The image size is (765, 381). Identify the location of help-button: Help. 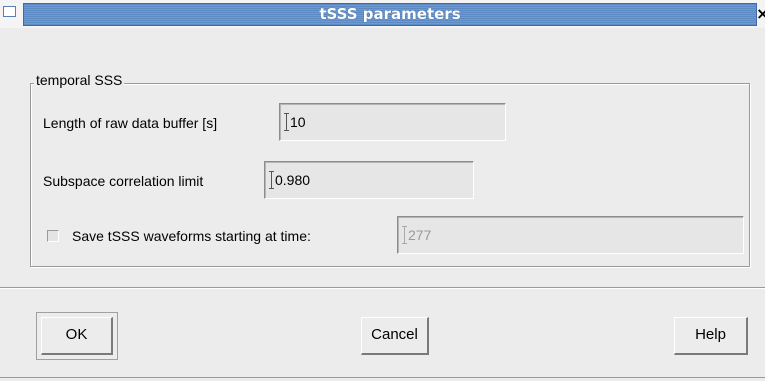
(711, 336).